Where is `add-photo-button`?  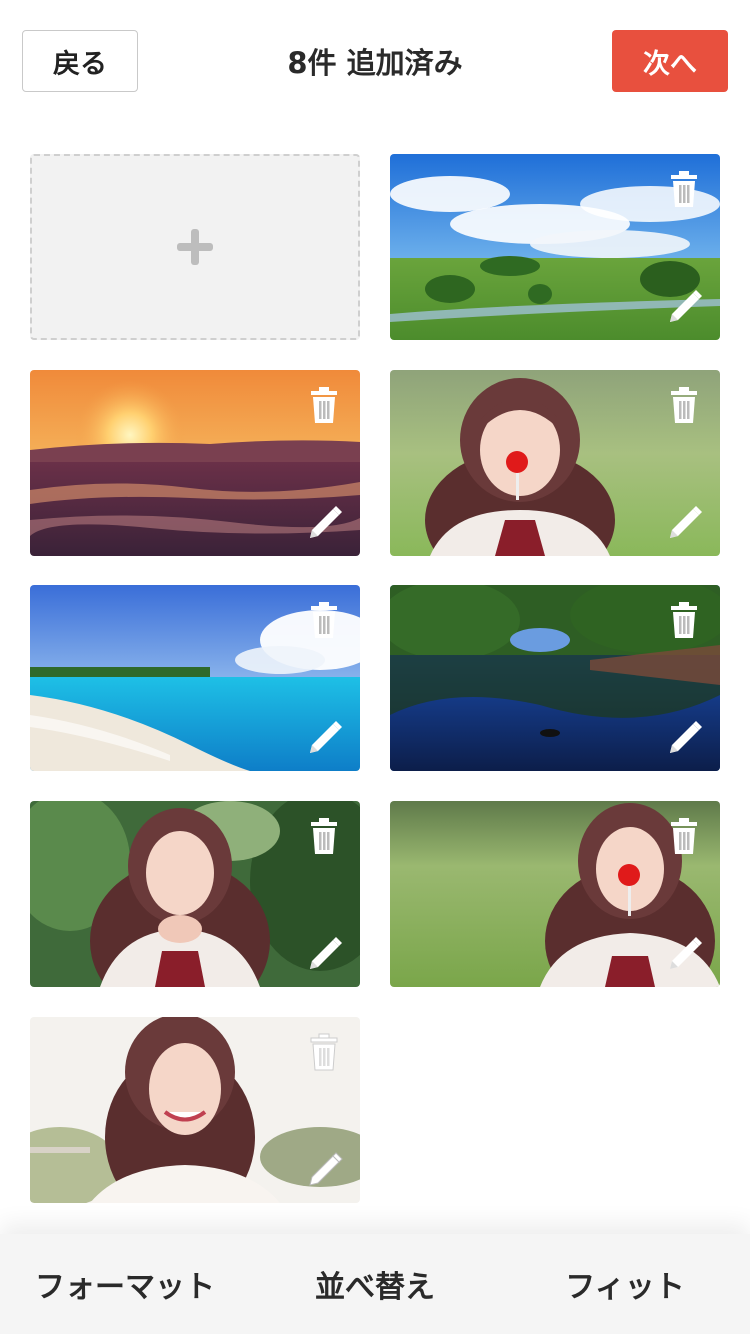
add-photo-button is located at coordinates (195, 247).